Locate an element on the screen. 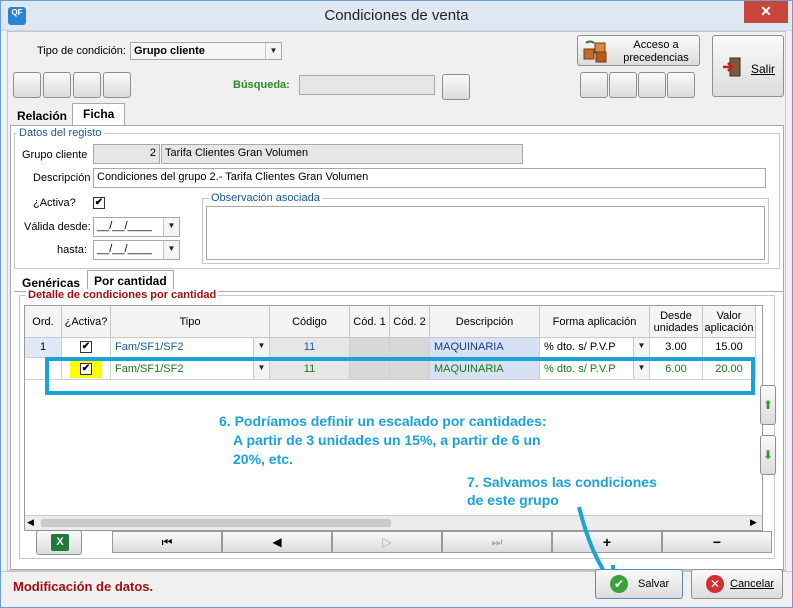 The width and height of the screenshot is (793, 608). cell-forma-value: % dto. s/ P.V.P is located at coordinates (580, 347).